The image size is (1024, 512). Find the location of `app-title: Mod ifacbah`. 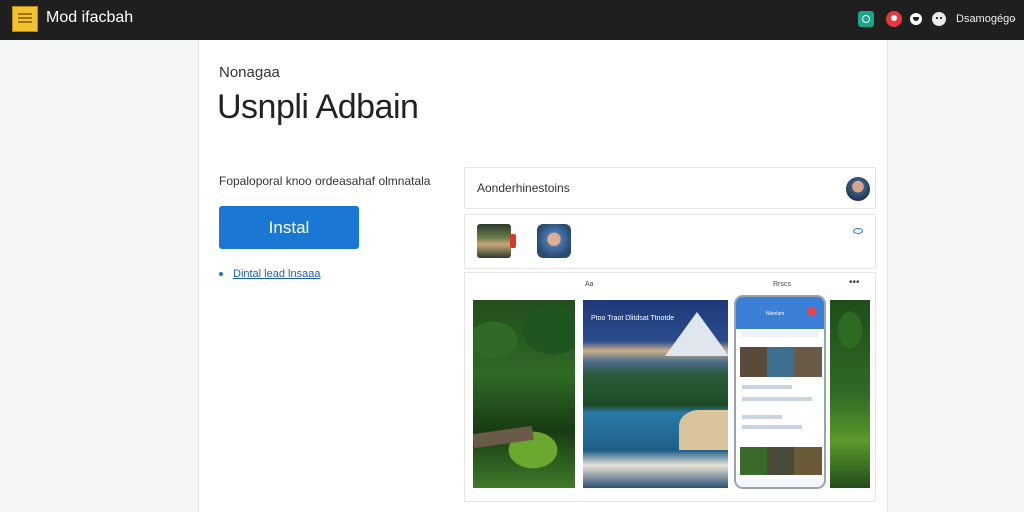

app-title: Mod ifacbah is located at coordinates (90, 17).